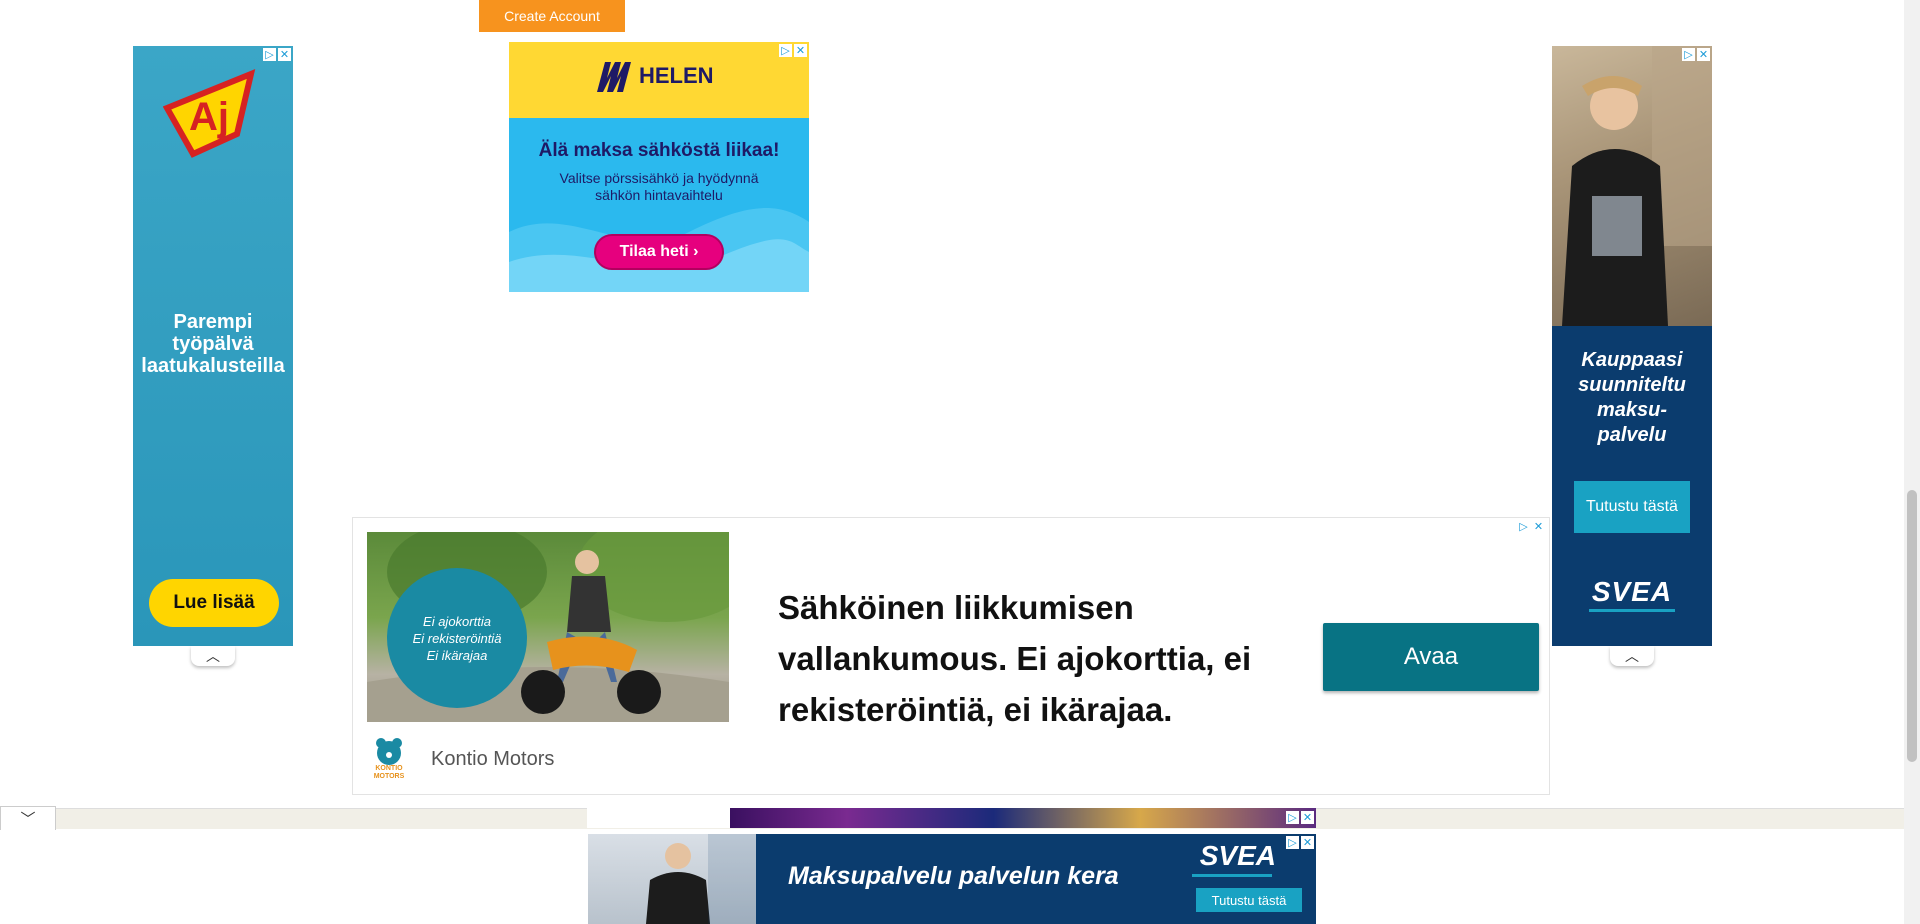 Image resolution: width=1920 pixels, height=924 pixels. Describe the element at coordinates (389, 772) in the screenshot. I see `kontio-logo-text: KONTIO MOTORS` at that location.